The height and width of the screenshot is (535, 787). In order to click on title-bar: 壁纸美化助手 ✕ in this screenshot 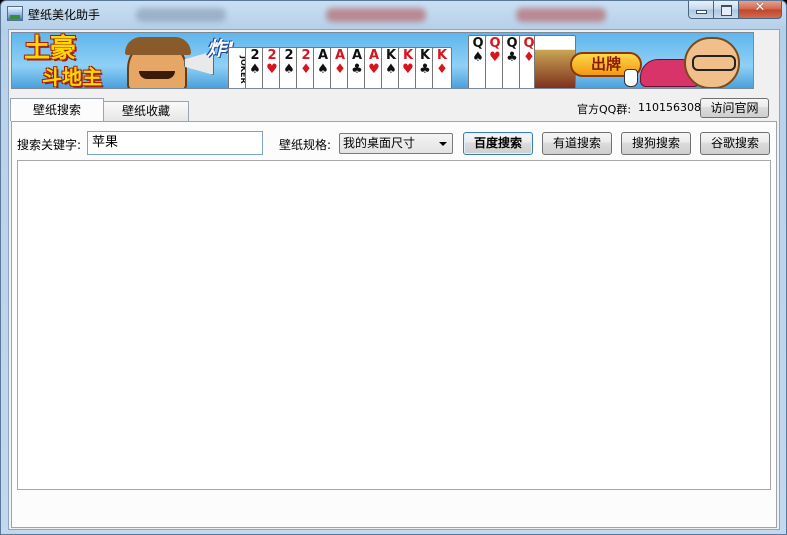, I will do `click(393, 14)`.